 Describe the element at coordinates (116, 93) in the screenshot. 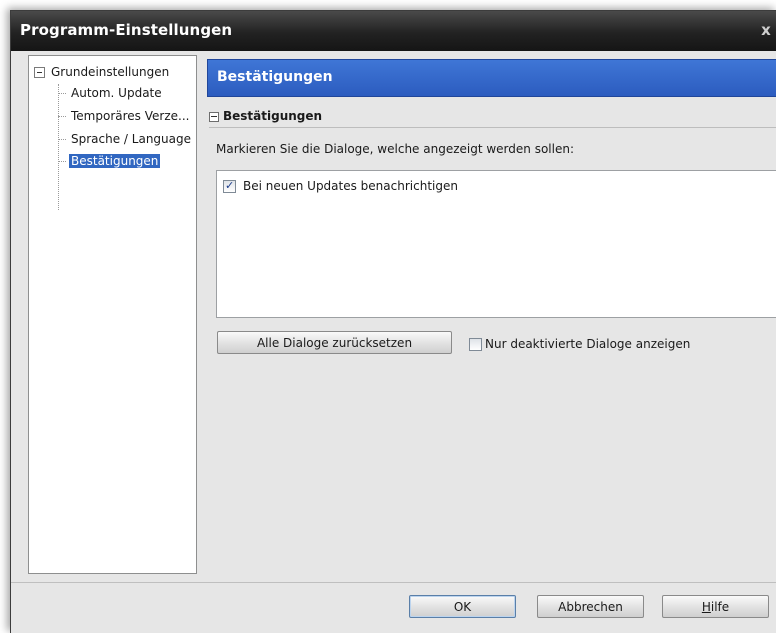

I see `tree-item-label: Autom. Update` at that location.